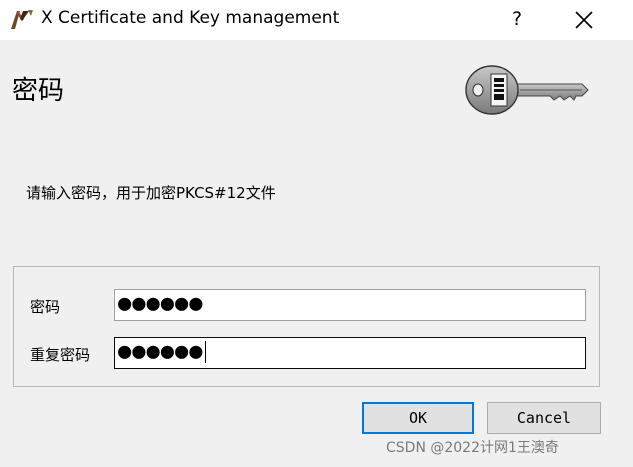  Describe the element at coordinates (472, 448) in the screenshot. I see `watermark-text: CSDN @2022计网1王澳奇` at that location.